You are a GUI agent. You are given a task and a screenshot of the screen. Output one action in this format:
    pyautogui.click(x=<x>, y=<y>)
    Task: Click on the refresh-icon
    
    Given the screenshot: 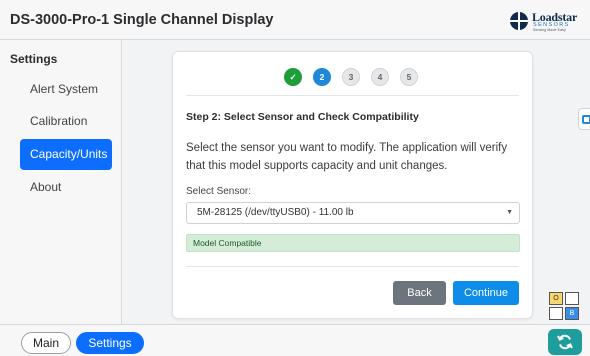 What is the action you would take?
    pyautogui.click(x=565, y=342)
    